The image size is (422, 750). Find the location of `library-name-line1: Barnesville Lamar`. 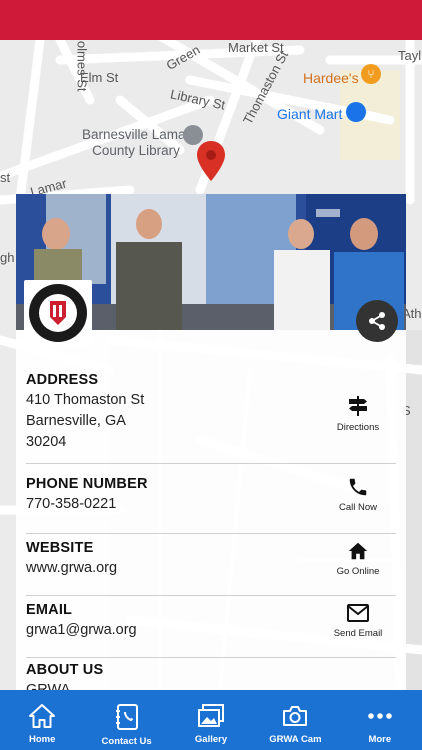

library-name-line1: Barnesville Lamar is located at coordinates (136, 134).